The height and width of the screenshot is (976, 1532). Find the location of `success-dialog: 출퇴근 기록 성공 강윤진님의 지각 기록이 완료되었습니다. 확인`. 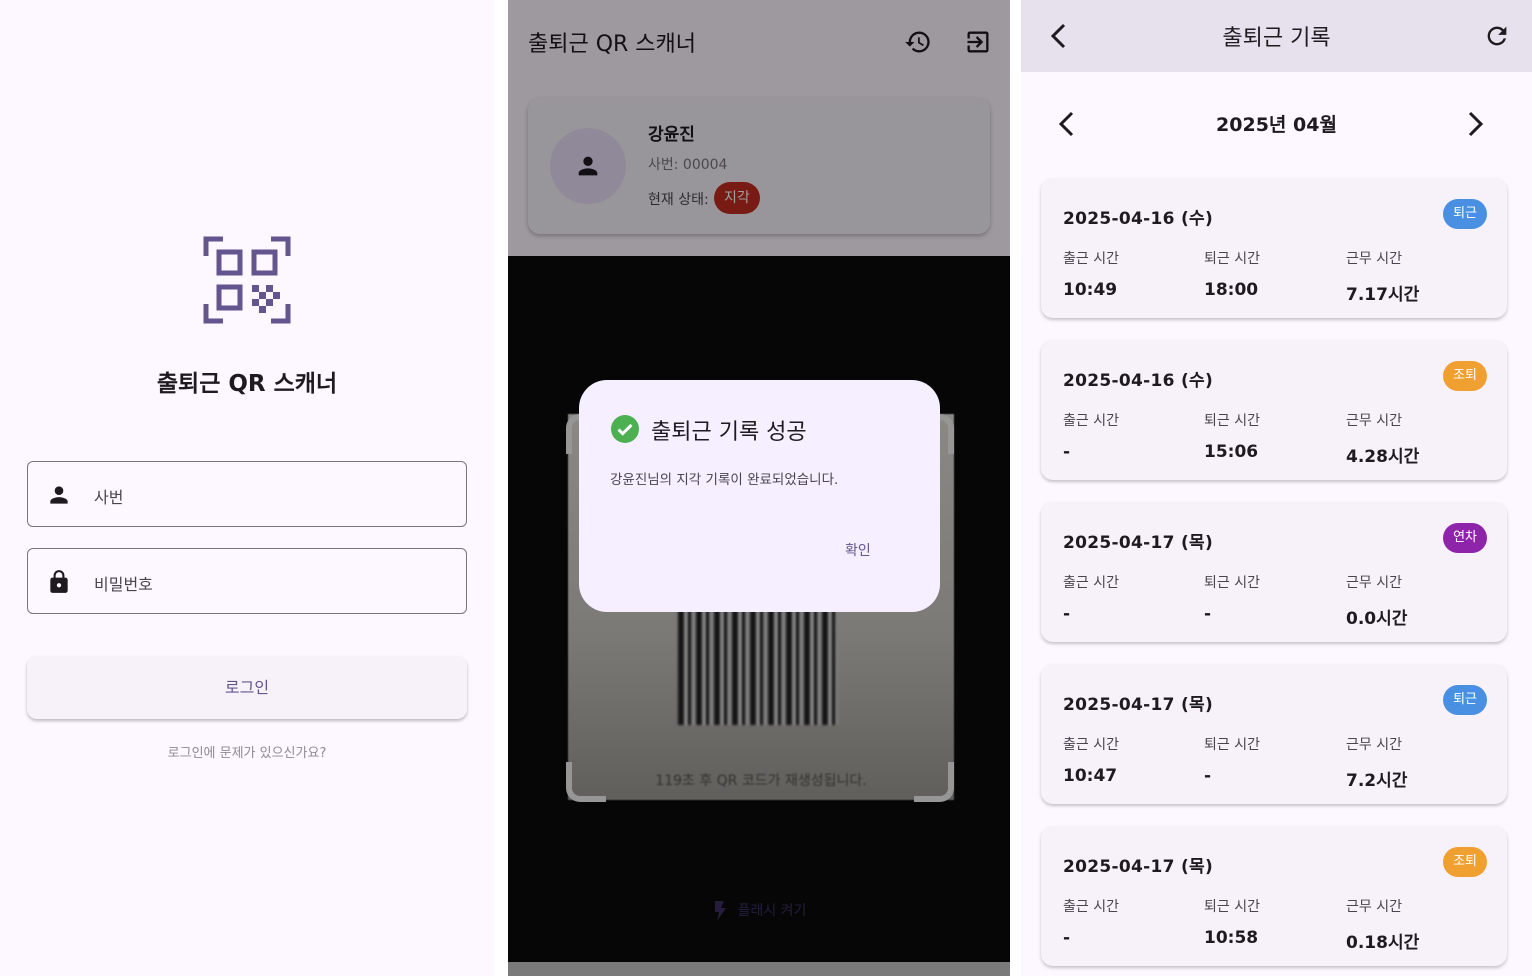

success-dialog: 출퇴근 기록 성공 강윤진님의 지각 기록이 완료되었습니다. 확인 is located at coordinates (759, 496).